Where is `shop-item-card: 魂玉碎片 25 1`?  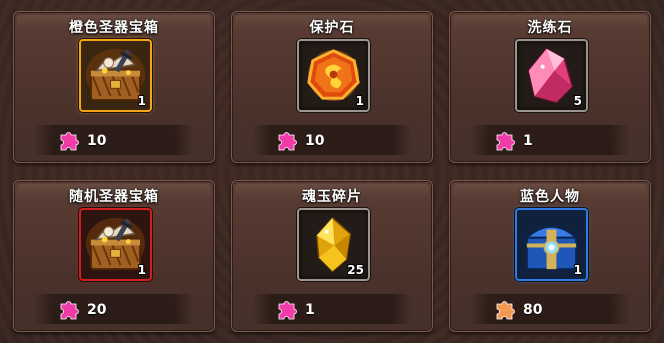 shop-item-card: 魂玉碎片 25 1 is located at coordinates (332, 256).